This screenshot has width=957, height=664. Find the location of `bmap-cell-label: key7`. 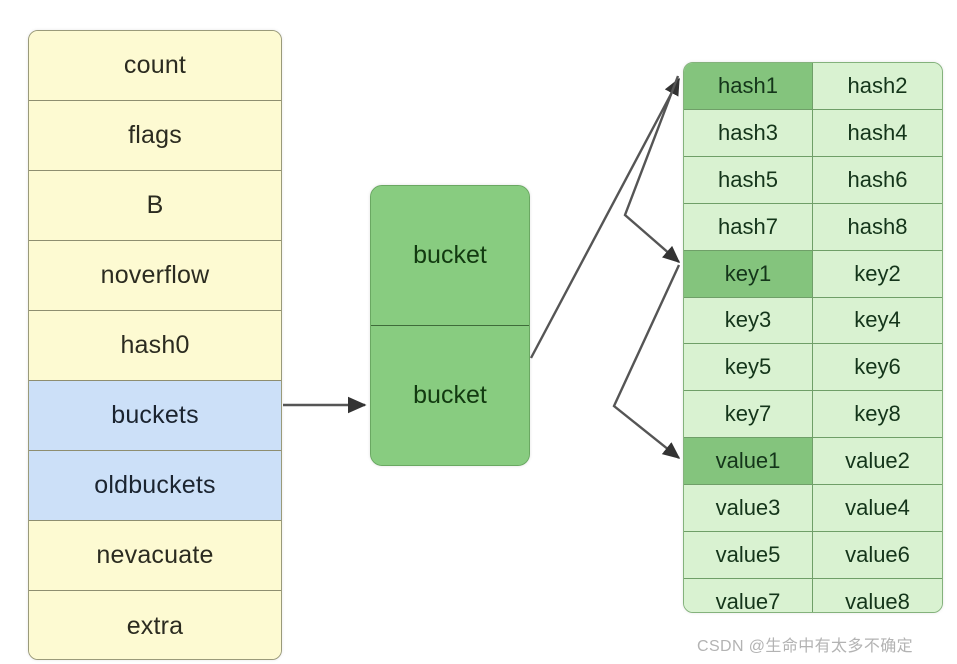

bmap-cell-label: key7 is located at coordinates (748, 414).